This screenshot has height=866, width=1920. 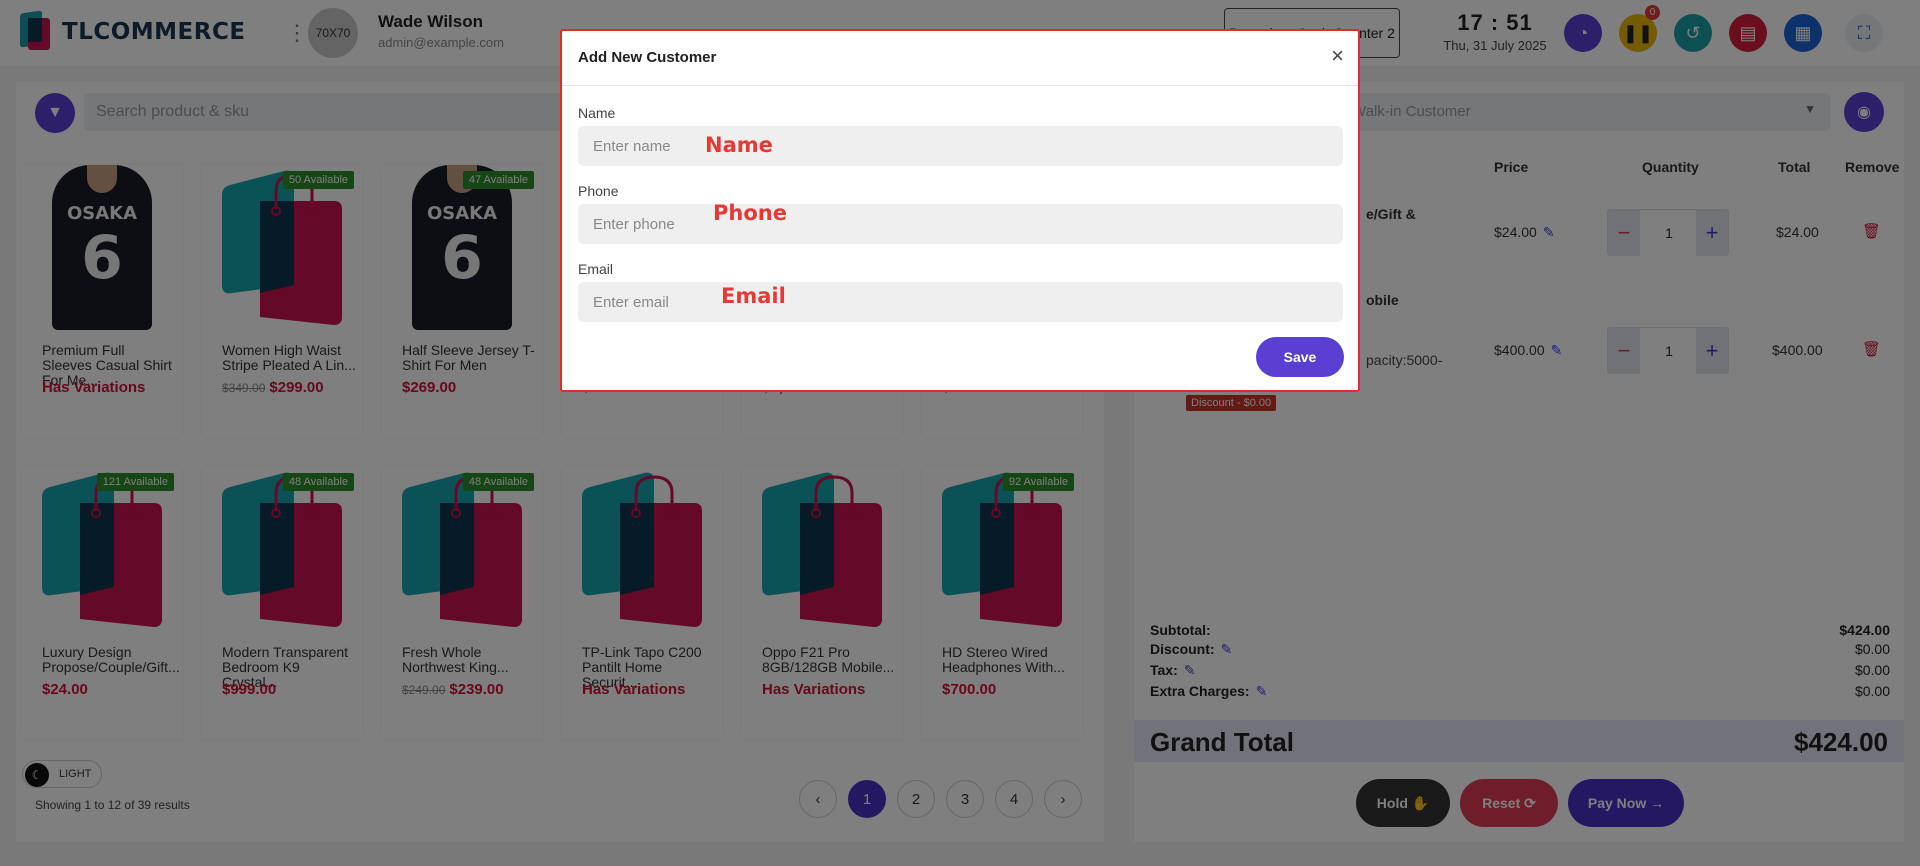 What do you see at coordinates (960, 224) in the screenshot?
I see `phone-input` at bounding box center [960, 224].